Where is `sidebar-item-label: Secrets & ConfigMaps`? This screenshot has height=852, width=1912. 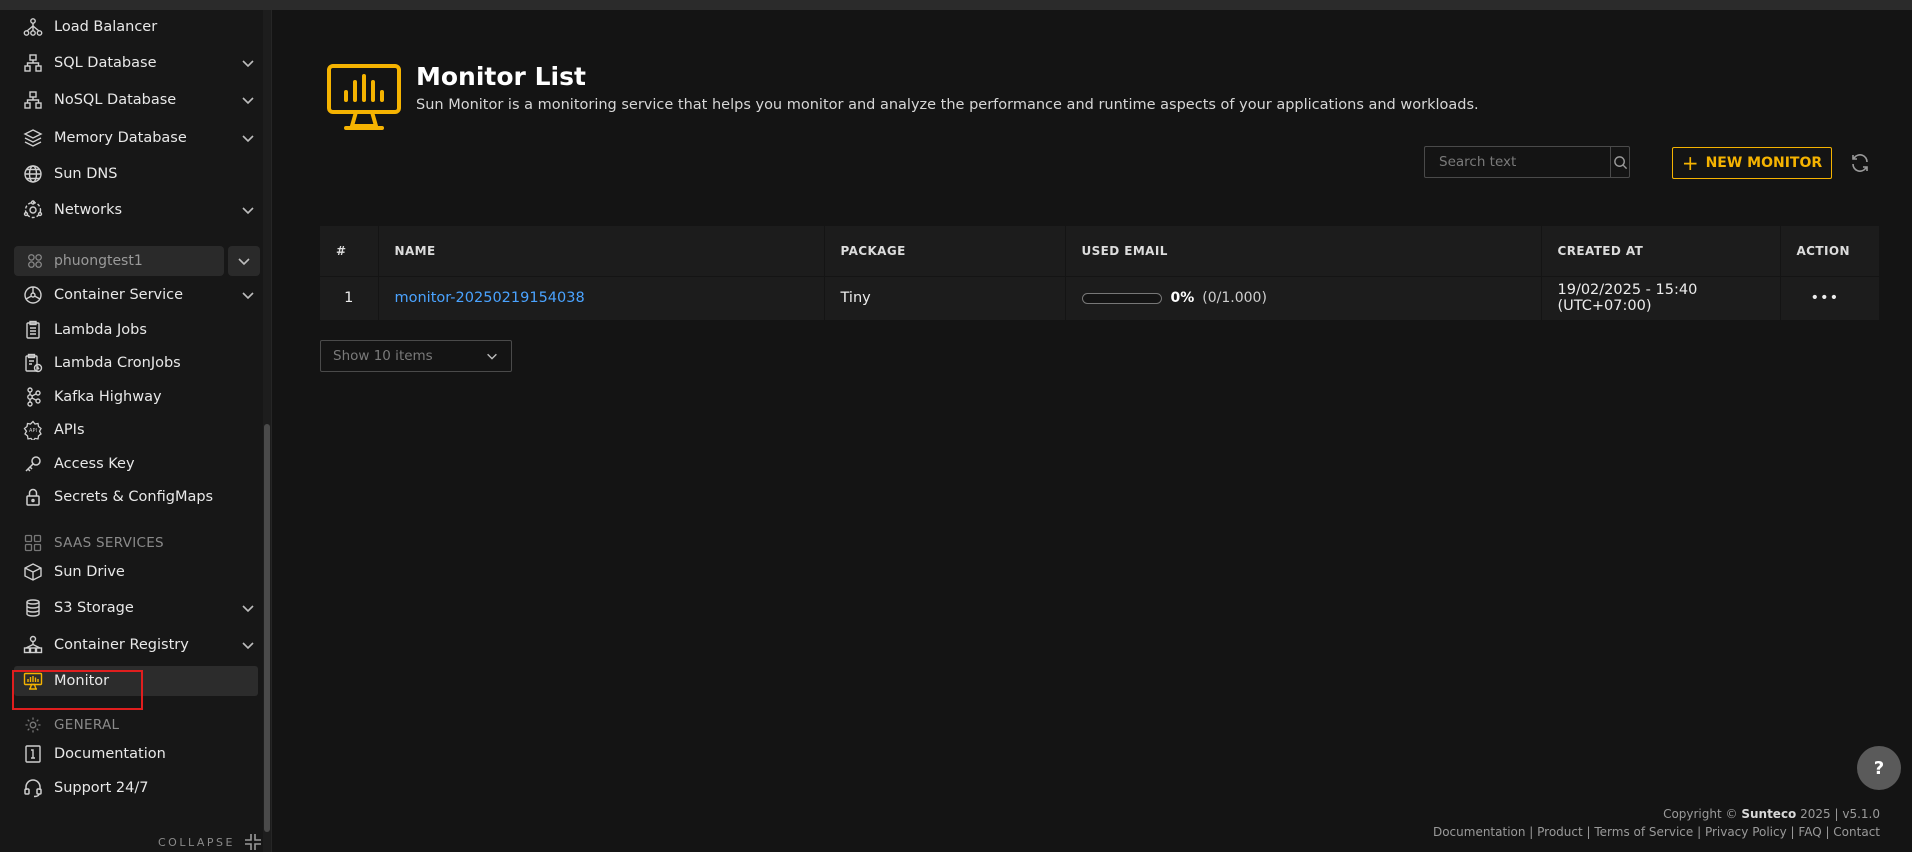 sidebar-item-label: Secrets & ConfigMaps is located at coordinates (134, 497).